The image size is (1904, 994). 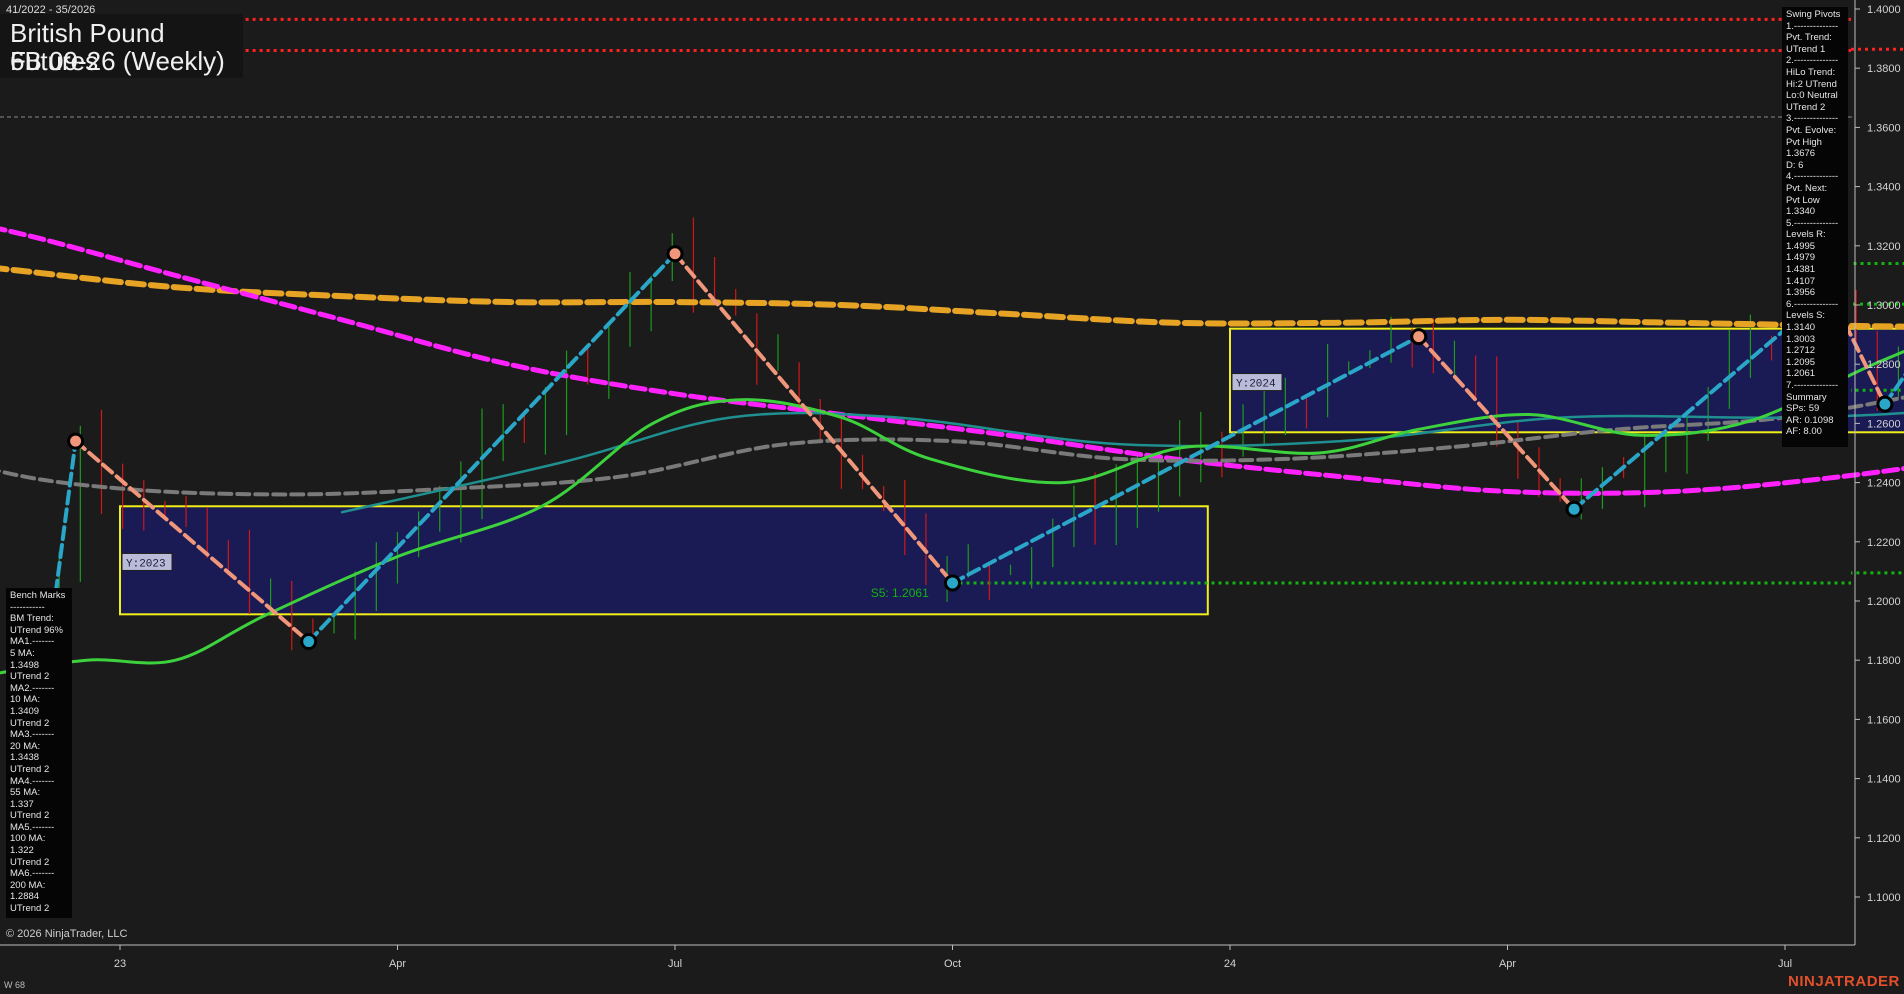 I want to click on copyright-text: © 2026 NinjaTrader, LLC, so click(x=67, y=934).